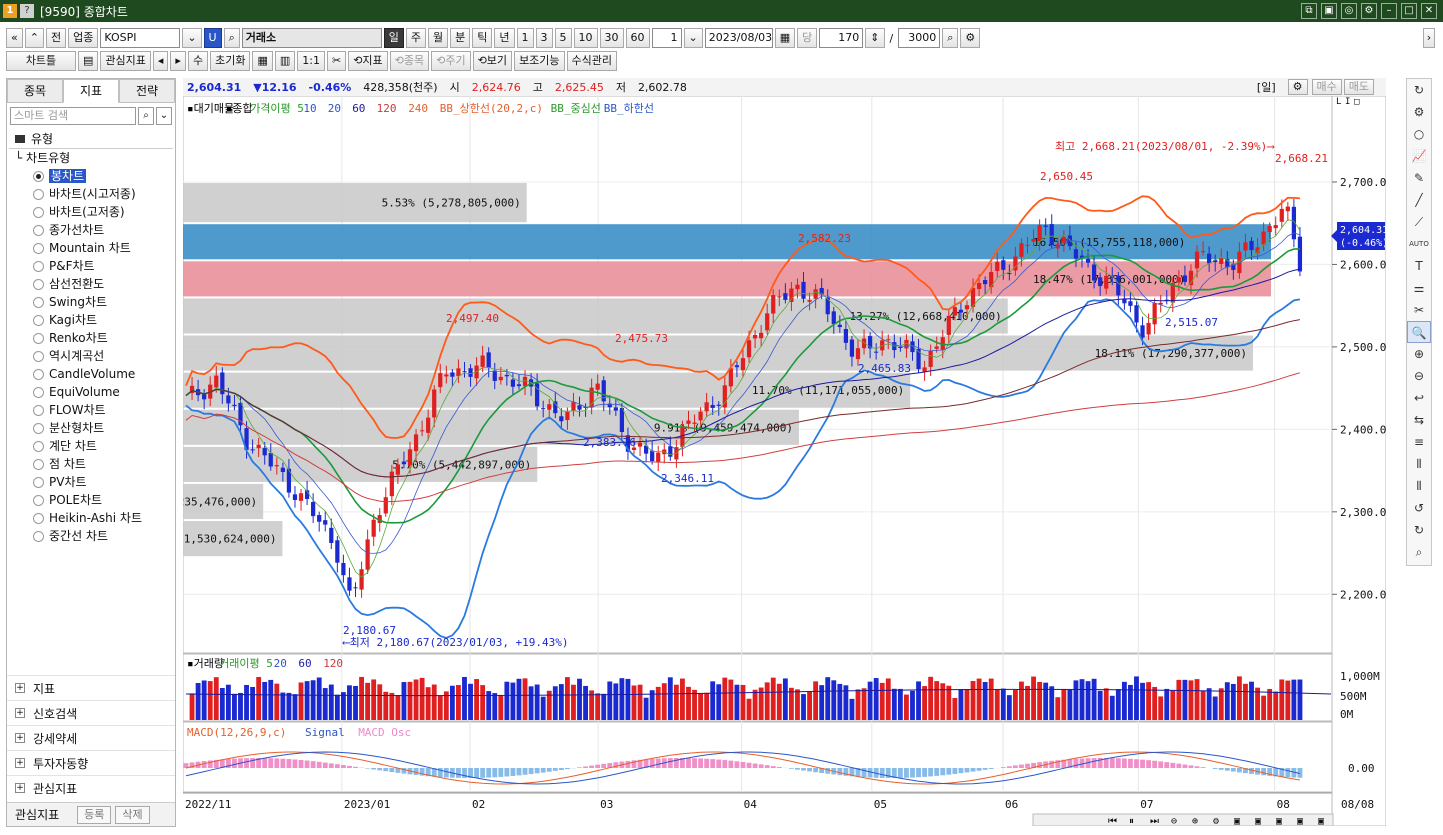  I want to click on scroll-control-icon: ⏮, so click(1112, 821).